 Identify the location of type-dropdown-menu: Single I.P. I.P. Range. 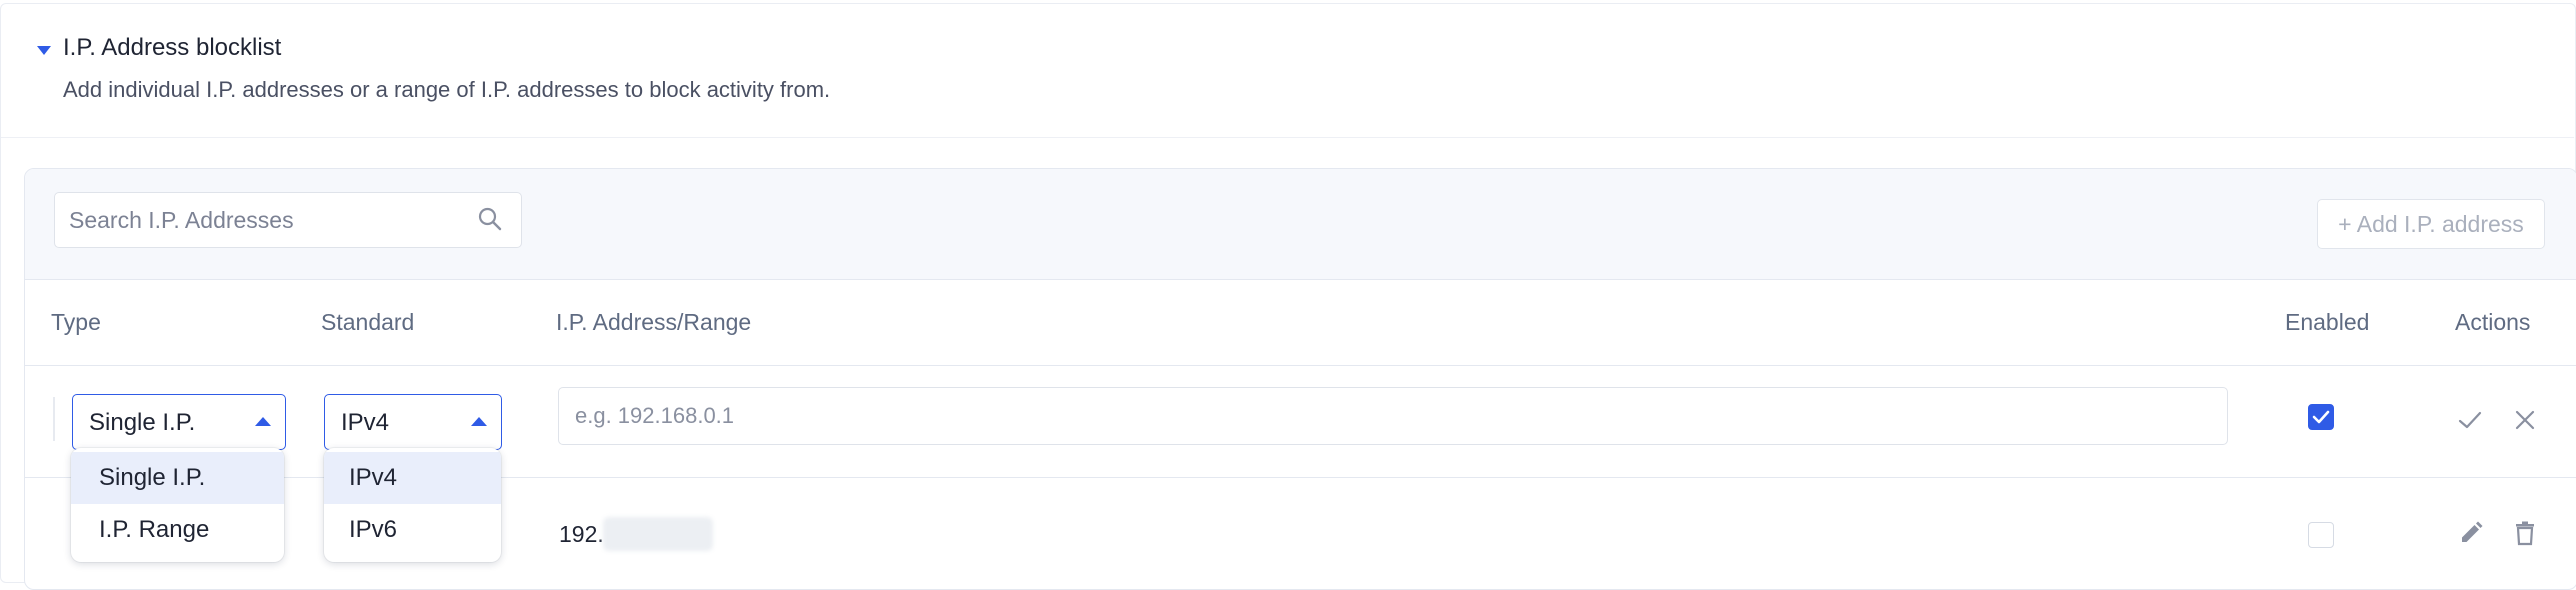
(177, 505).